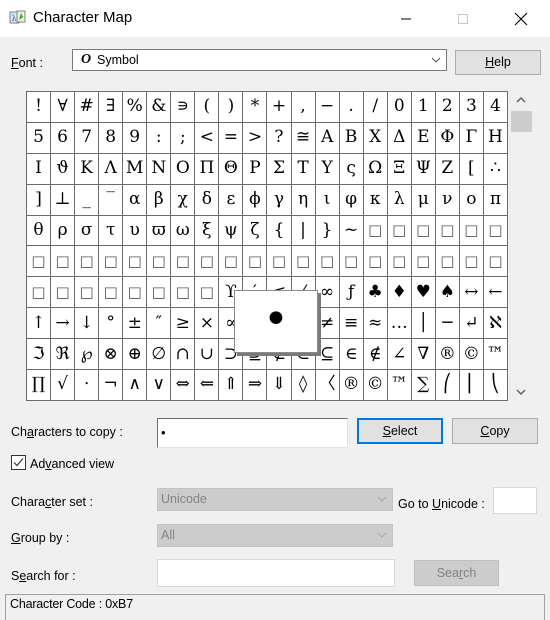 Image resolution: width=550 pixels, height=620 pixels. What do you see at coordinates (159, 355) in the screenshot?
I see `character-cell: ∅` at bounding box center [159, 355].